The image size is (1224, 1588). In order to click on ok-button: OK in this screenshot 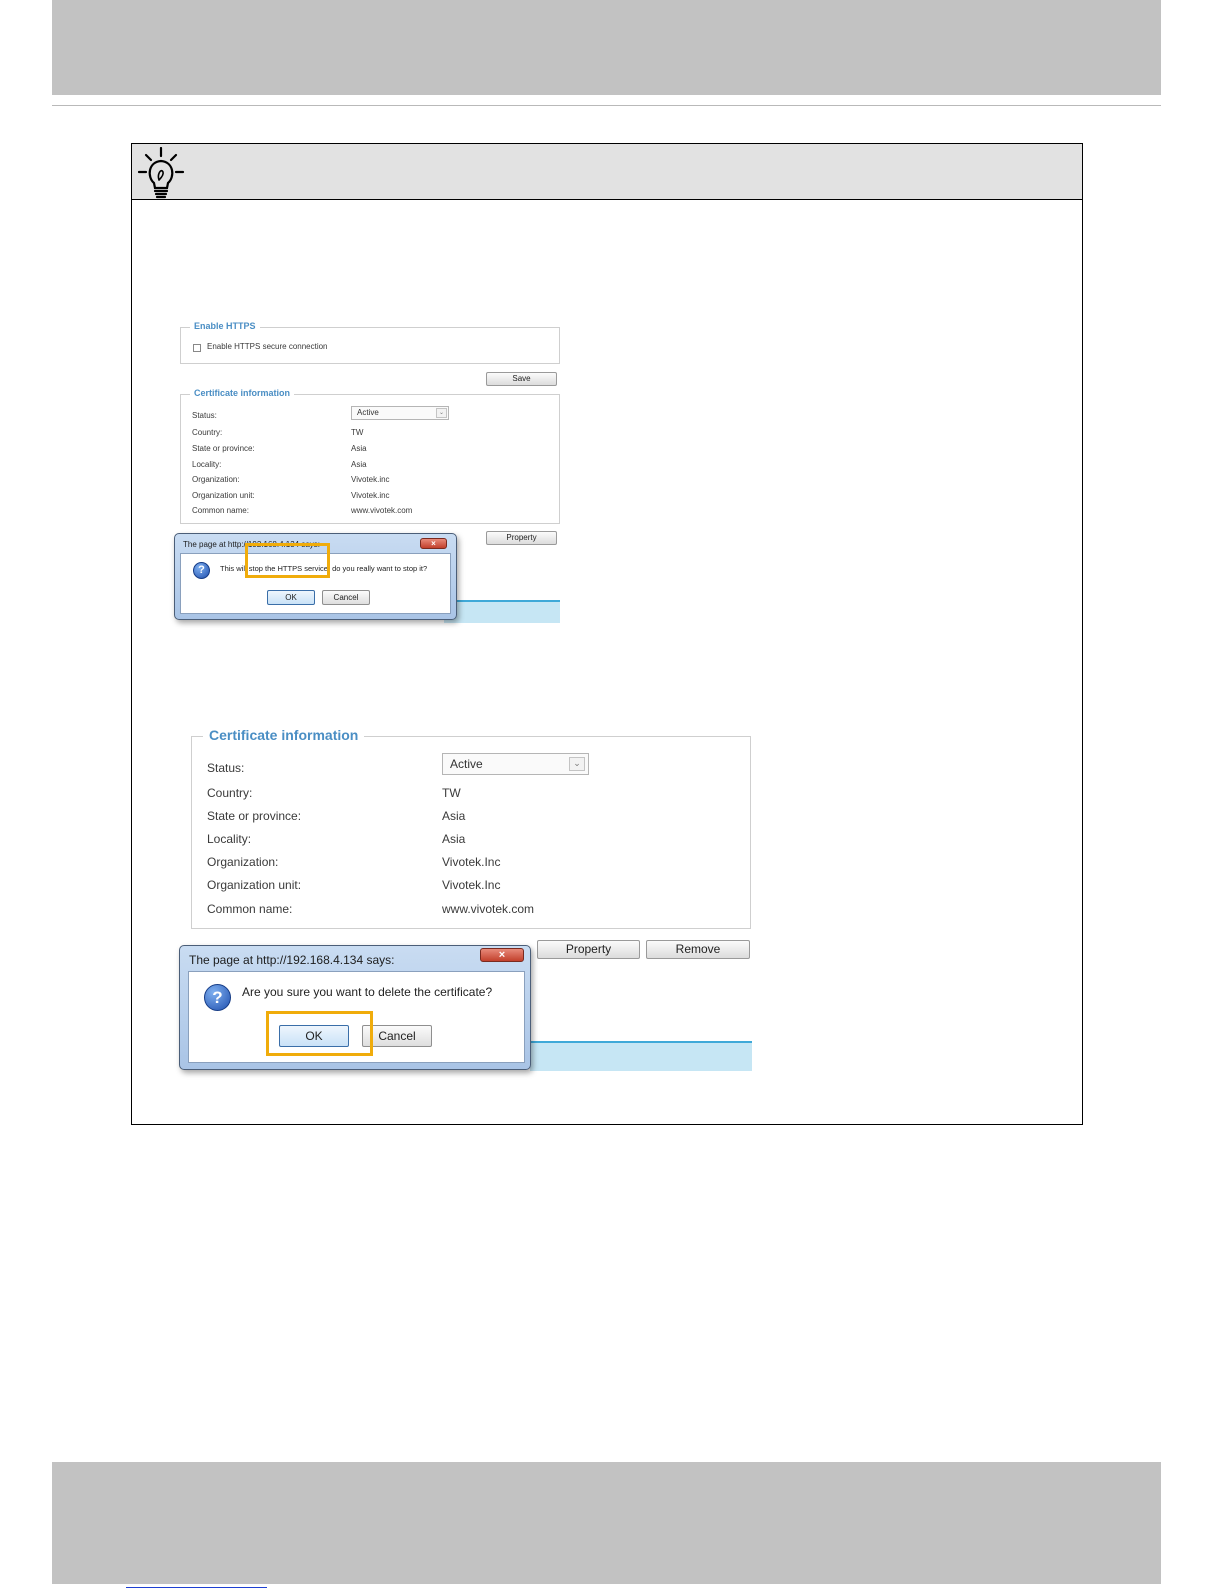, I will do `click(291, 597)`.